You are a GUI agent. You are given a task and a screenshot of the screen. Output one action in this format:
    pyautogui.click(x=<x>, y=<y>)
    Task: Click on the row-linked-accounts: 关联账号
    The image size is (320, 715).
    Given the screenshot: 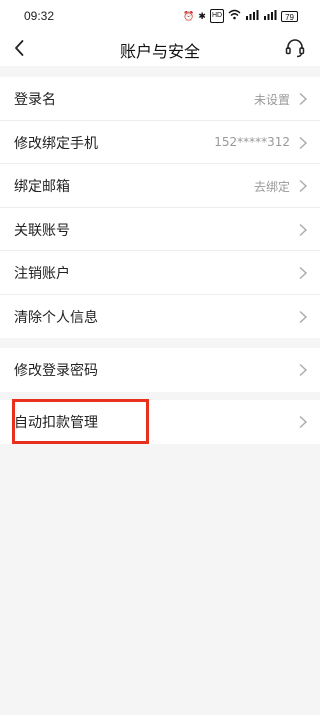 What is the action you would take?
    pyautogui.click(x=160, y=229)
    